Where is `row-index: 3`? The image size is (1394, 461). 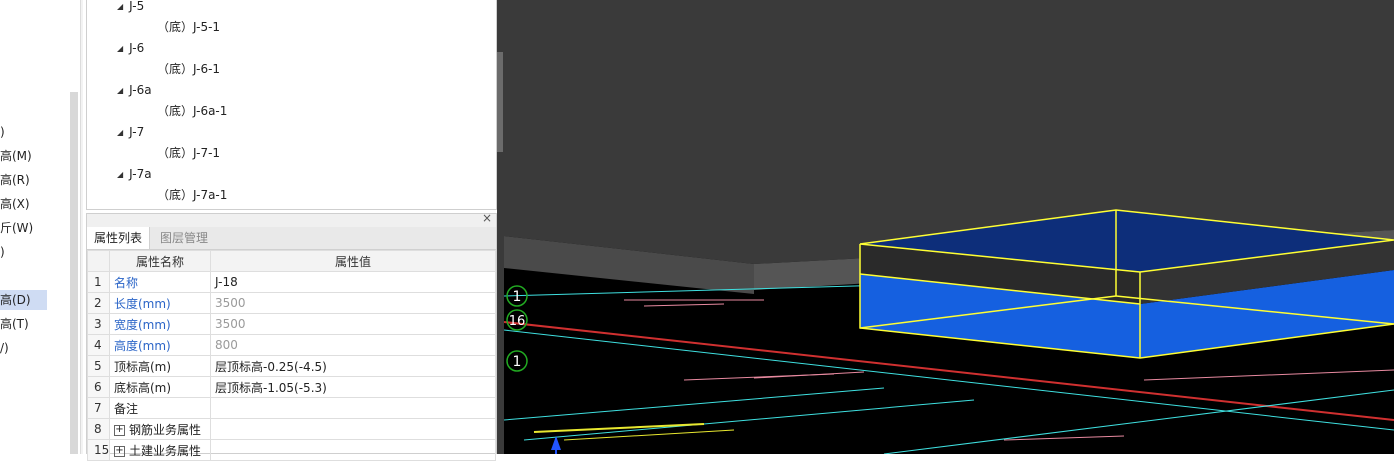
row-index: 3 is located at coordinates (98, 324).